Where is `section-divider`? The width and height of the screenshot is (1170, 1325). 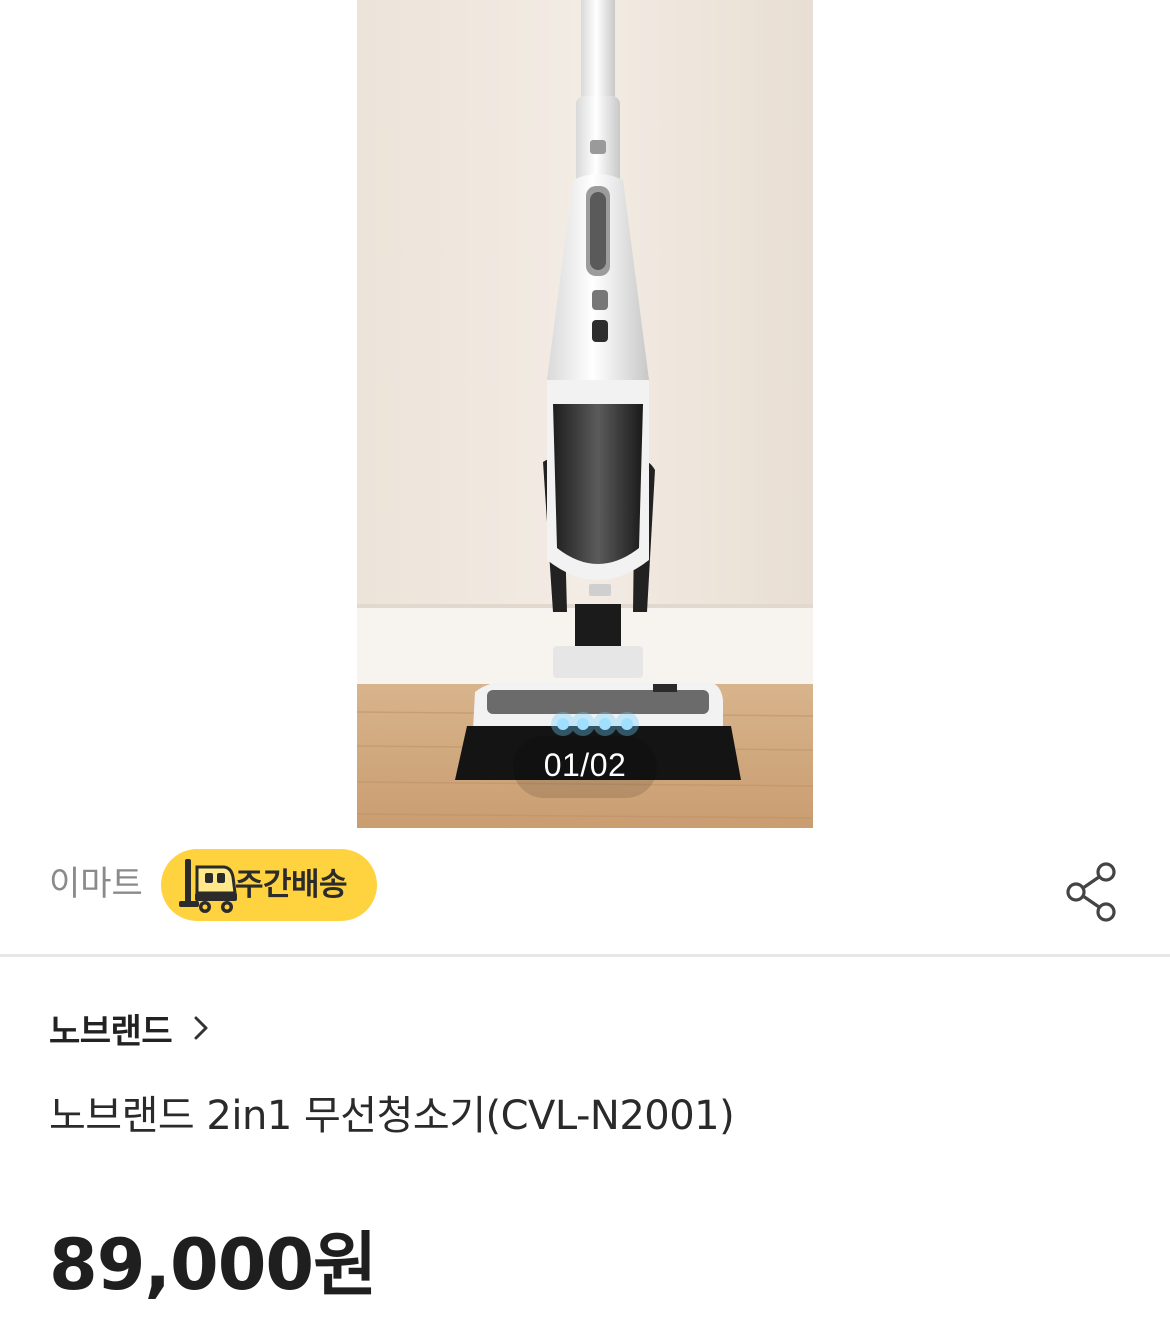
section-divider is located at coordinates (585, 955).